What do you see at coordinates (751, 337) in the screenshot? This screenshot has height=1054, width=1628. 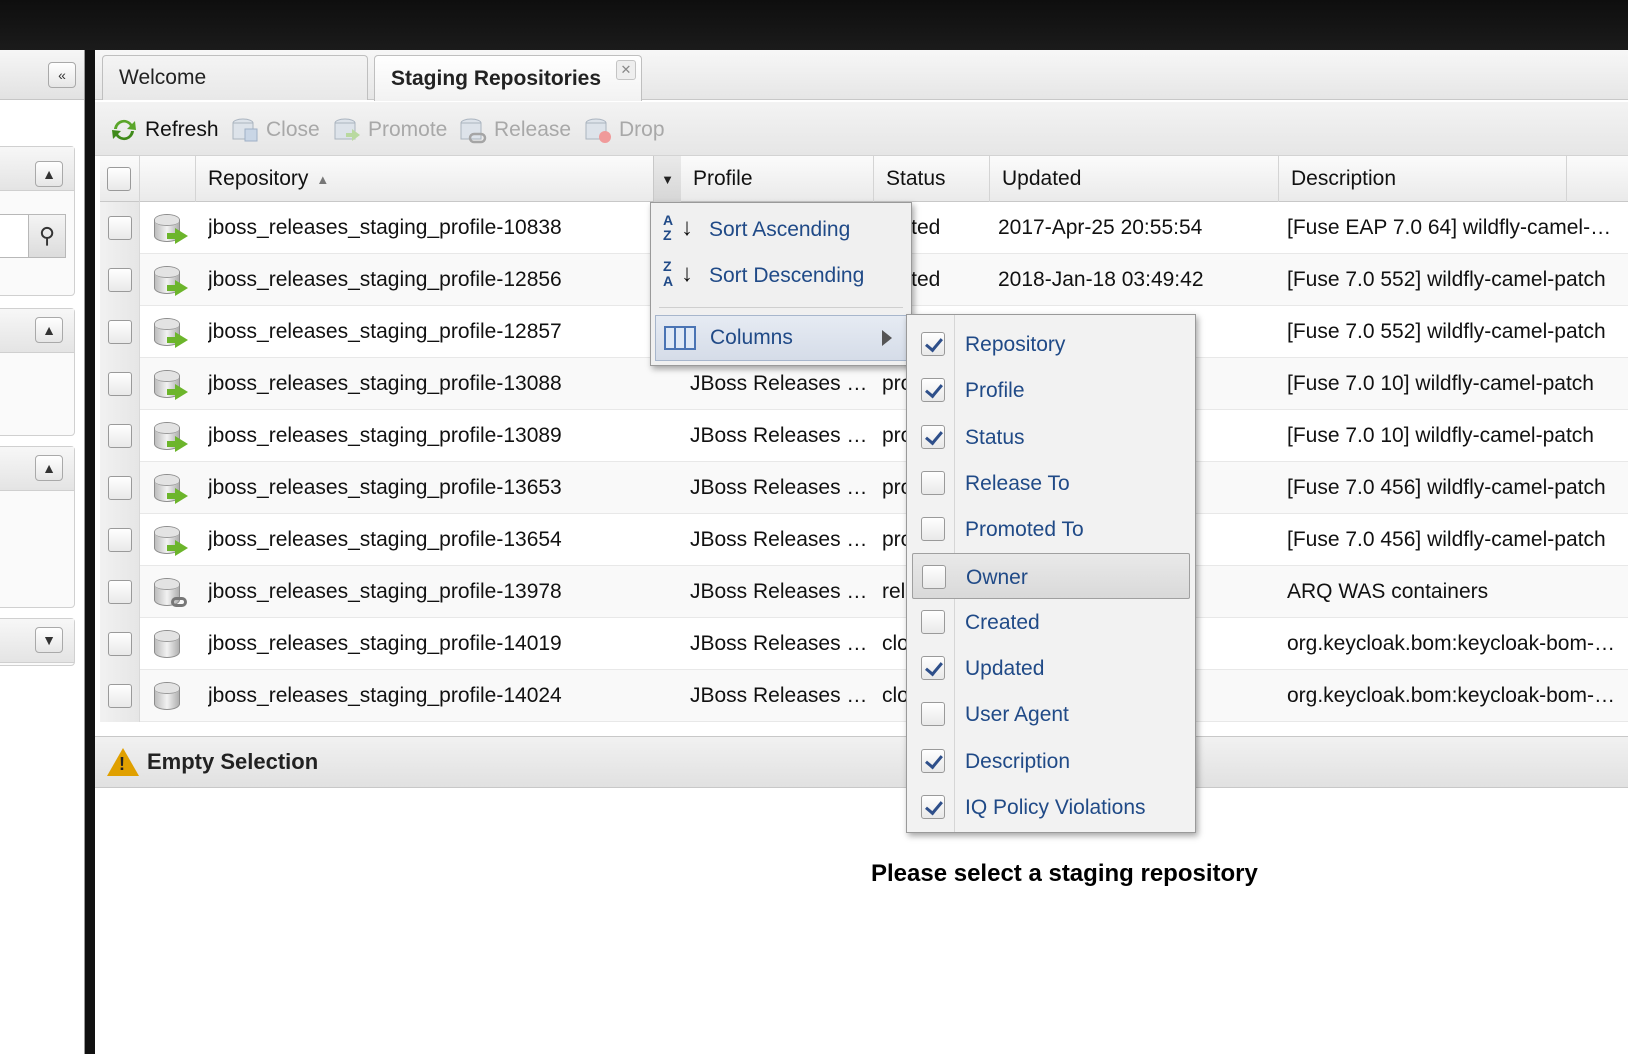 I see `menu-item-label: Columns` at bounding box center [751, 337].